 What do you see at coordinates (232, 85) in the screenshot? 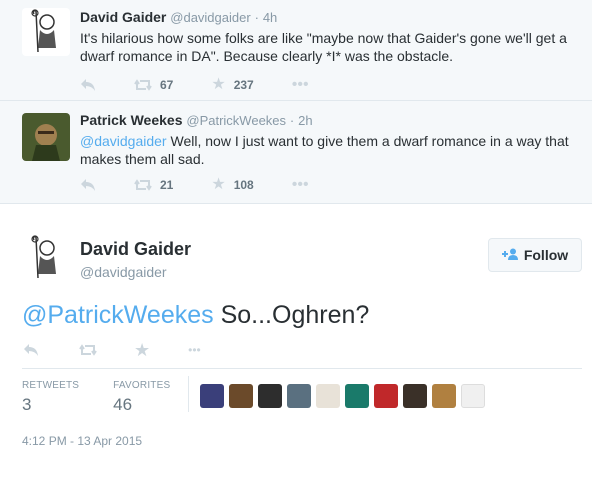
I see `favorite-button: ★ 237` at bounding box center [232, 85].